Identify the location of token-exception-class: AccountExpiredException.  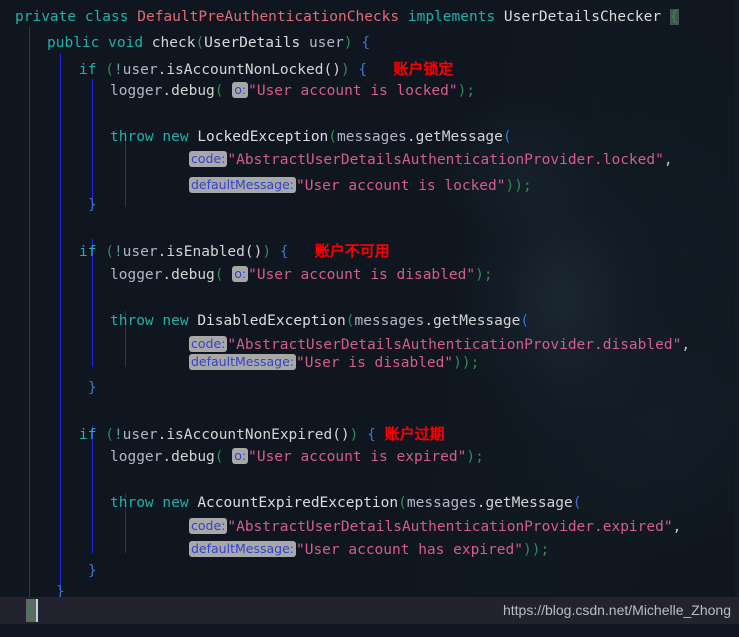
(298, 503).